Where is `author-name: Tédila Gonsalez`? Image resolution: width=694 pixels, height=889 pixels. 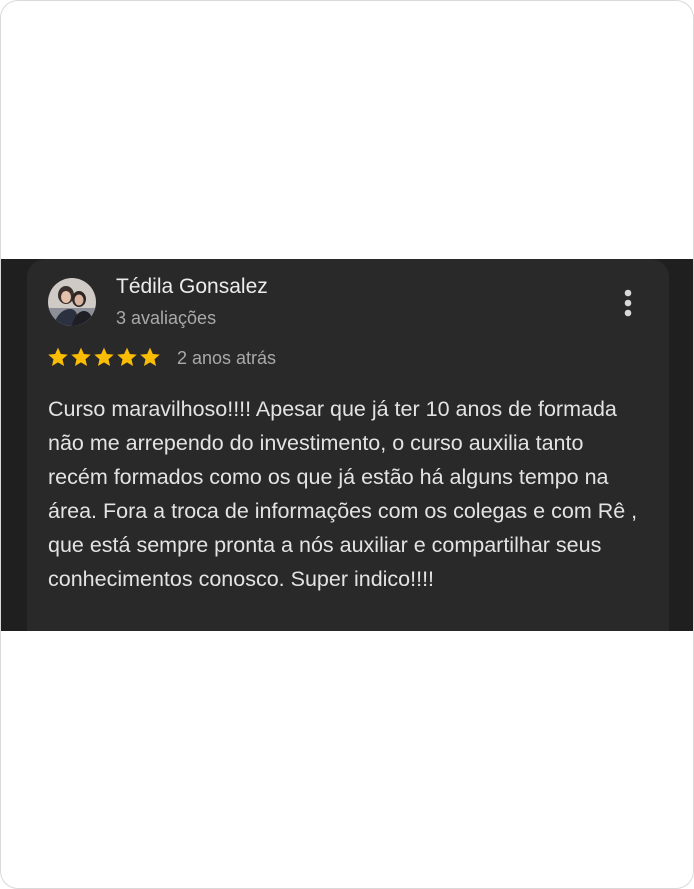
author-name: Tédila Gonsalez is located at coordinates (192, 287).